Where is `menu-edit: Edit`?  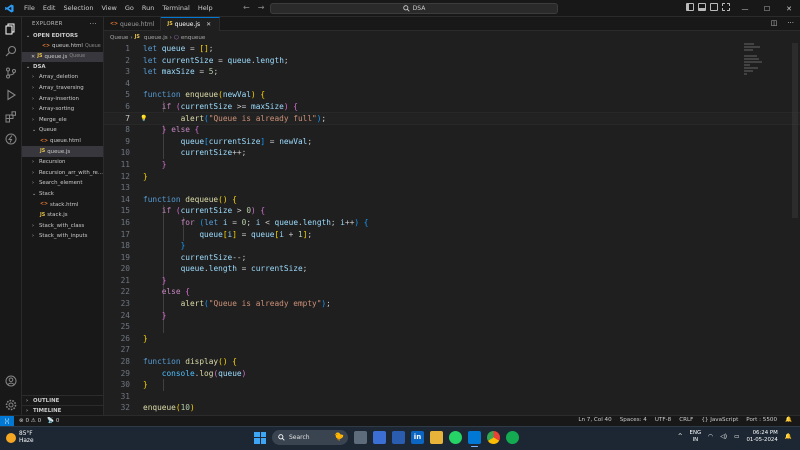 menu-edit: Edit is located at coordinates (49, 8).